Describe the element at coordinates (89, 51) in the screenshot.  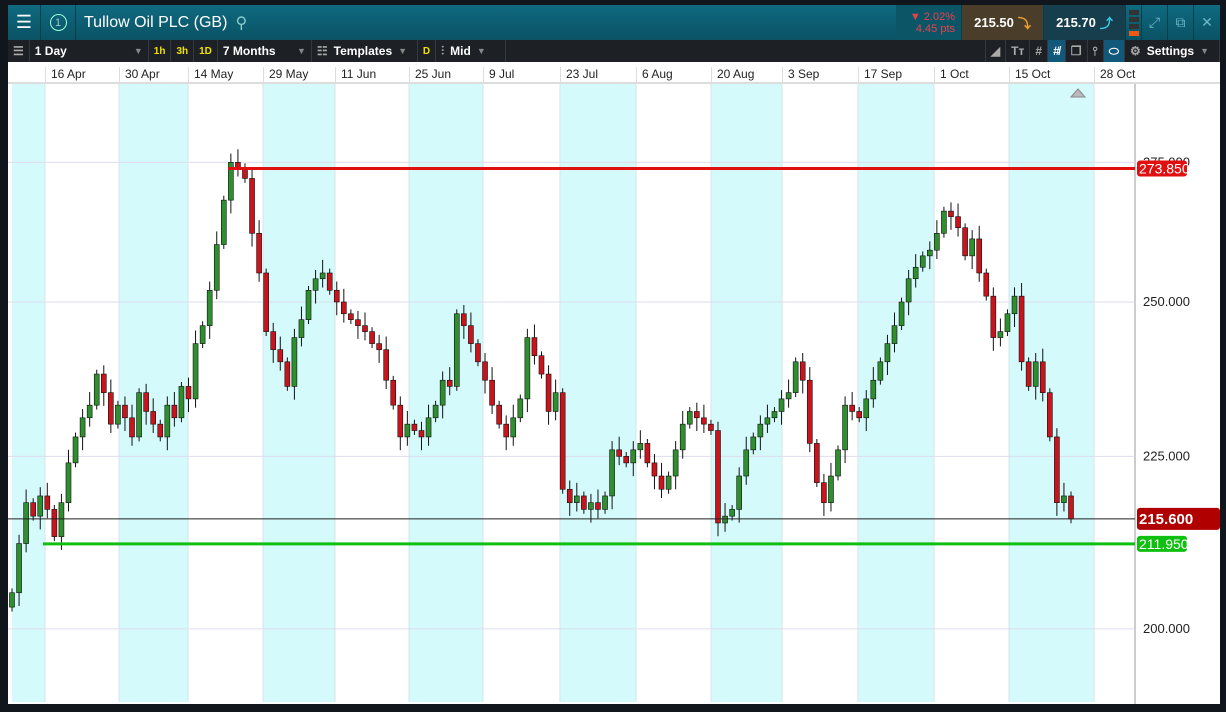
I see `interval-select: 1 Day ▼` at that location.